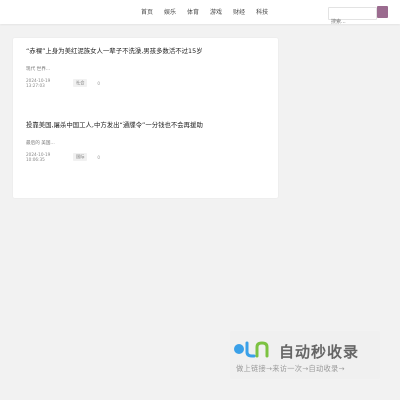  I want to click on nav-home: 首页, so click(147, 11).